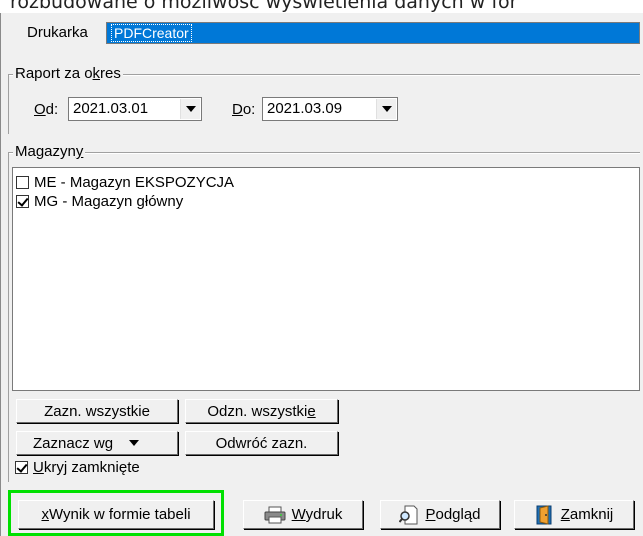 Image resolution: width=643 pixels, height=536 pixels. What do you see at coordinates (244, 109) in the screenshot?
I see `to-label: Do:` at bounding box center [244, 109].